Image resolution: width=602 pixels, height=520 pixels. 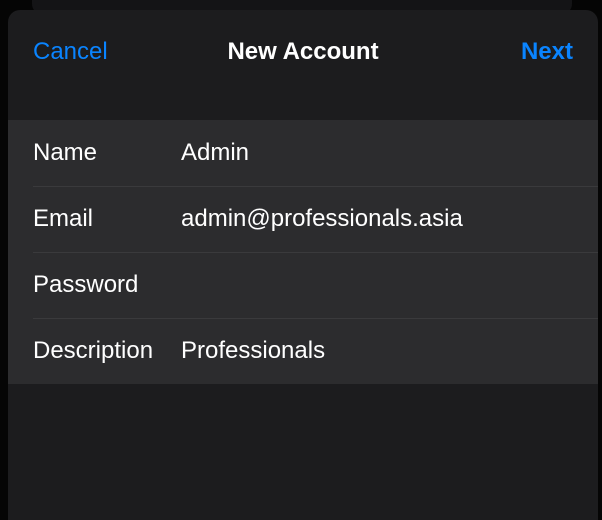 I want to click on name-label: Name, so click(x=65, y=152).